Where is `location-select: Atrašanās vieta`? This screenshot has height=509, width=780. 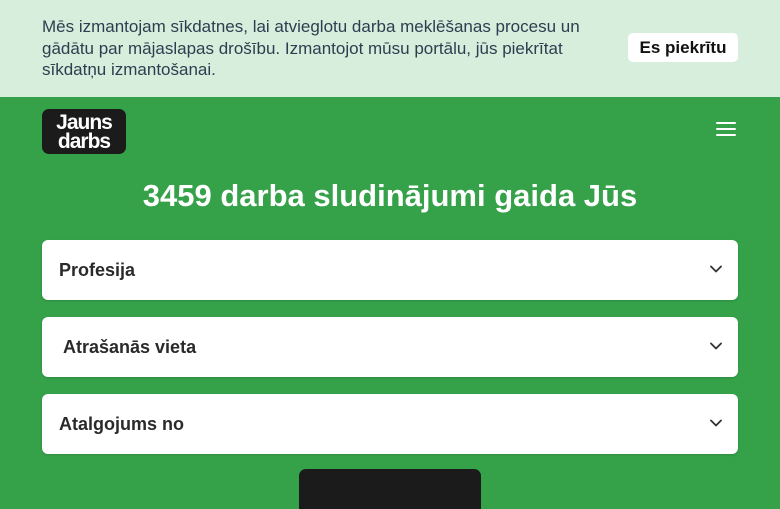 location-select: Atrašanās vieta is located at coordinates (390, 347).